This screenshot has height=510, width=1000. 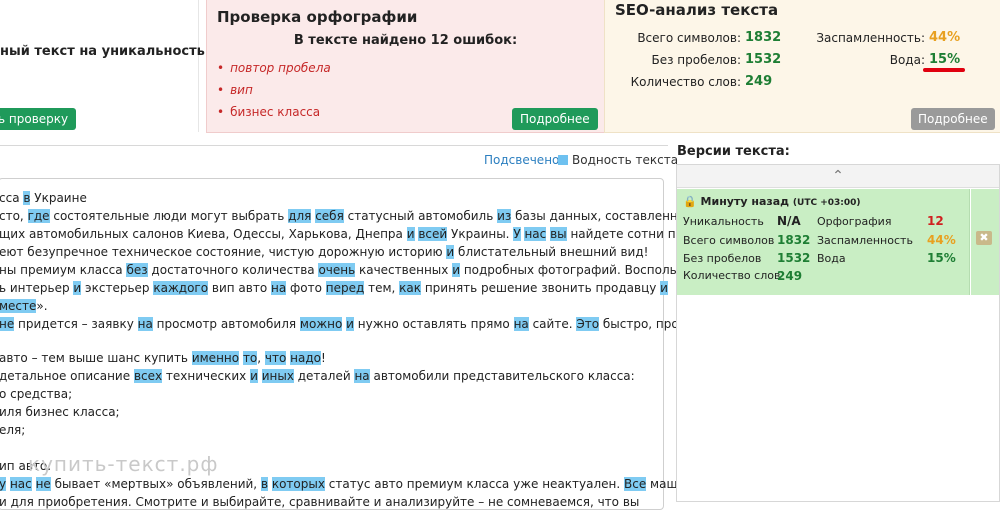 What do you see at coordinates (689, 38) in the screenshot?
I see `seo-total-chars-label: Всего символов:` at bounding box center [689, 38].